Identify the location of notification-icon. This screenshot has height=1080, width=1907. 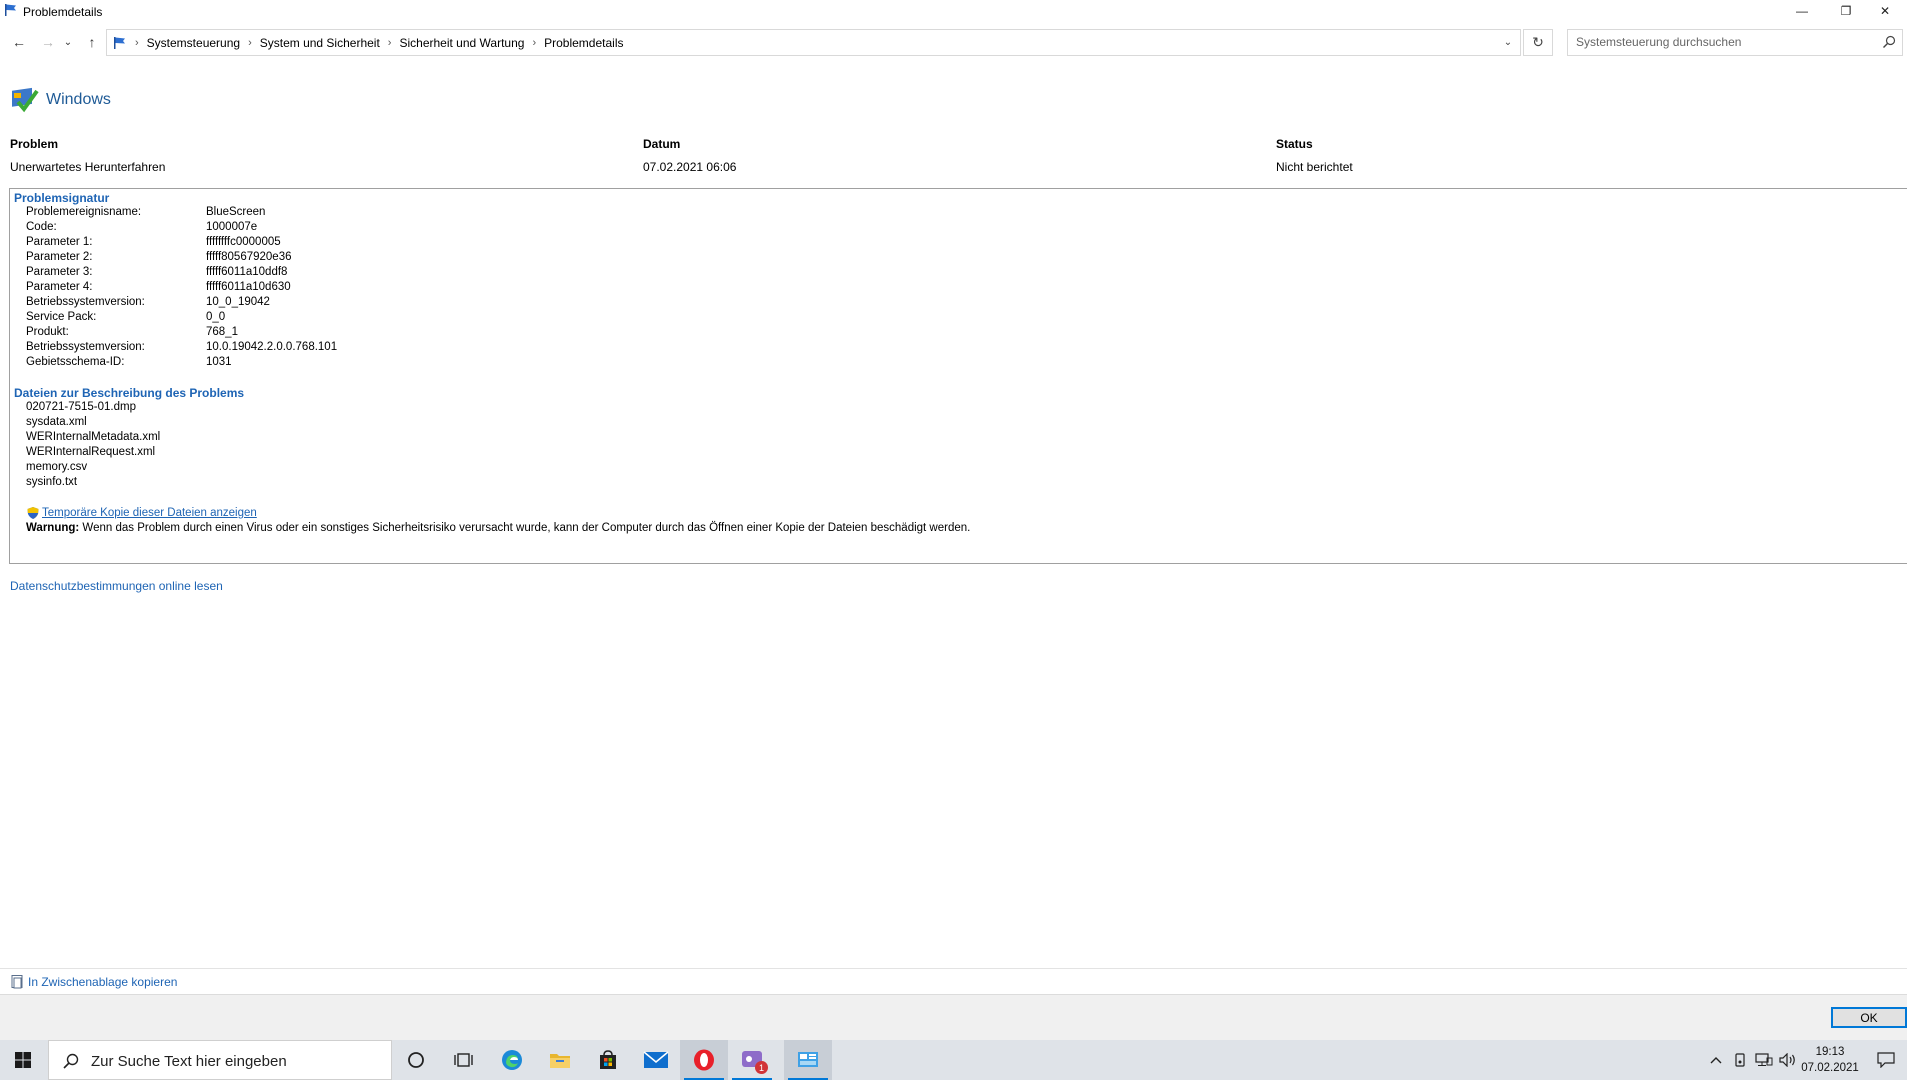
(1886, 1060).